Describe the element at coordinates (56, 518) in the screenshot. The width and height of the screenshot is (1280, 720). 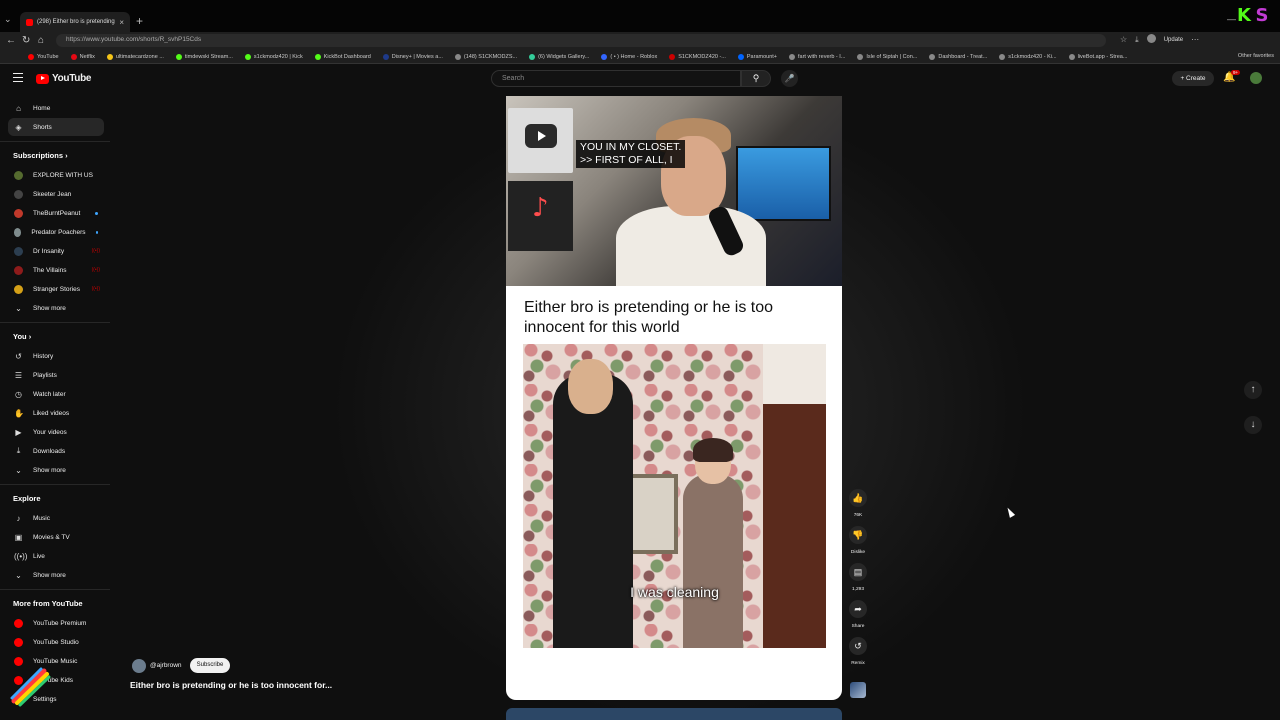
I see `sidebar-item-music: ♪ Music` at that location.